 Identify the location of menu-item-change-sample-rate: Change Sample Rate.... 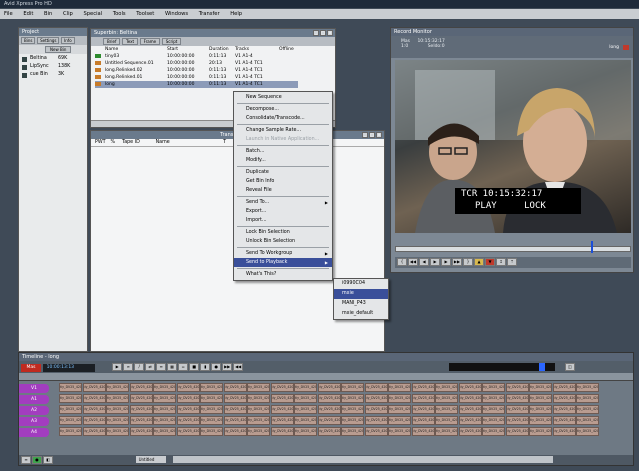
(283, 130).